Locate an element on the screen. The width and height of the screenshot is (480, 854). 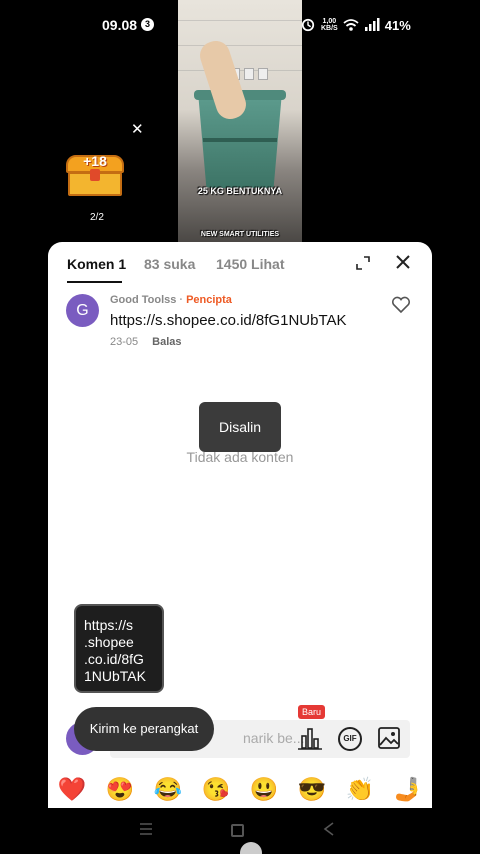
gif-icon: GIF is located at coordinates (350, 739).